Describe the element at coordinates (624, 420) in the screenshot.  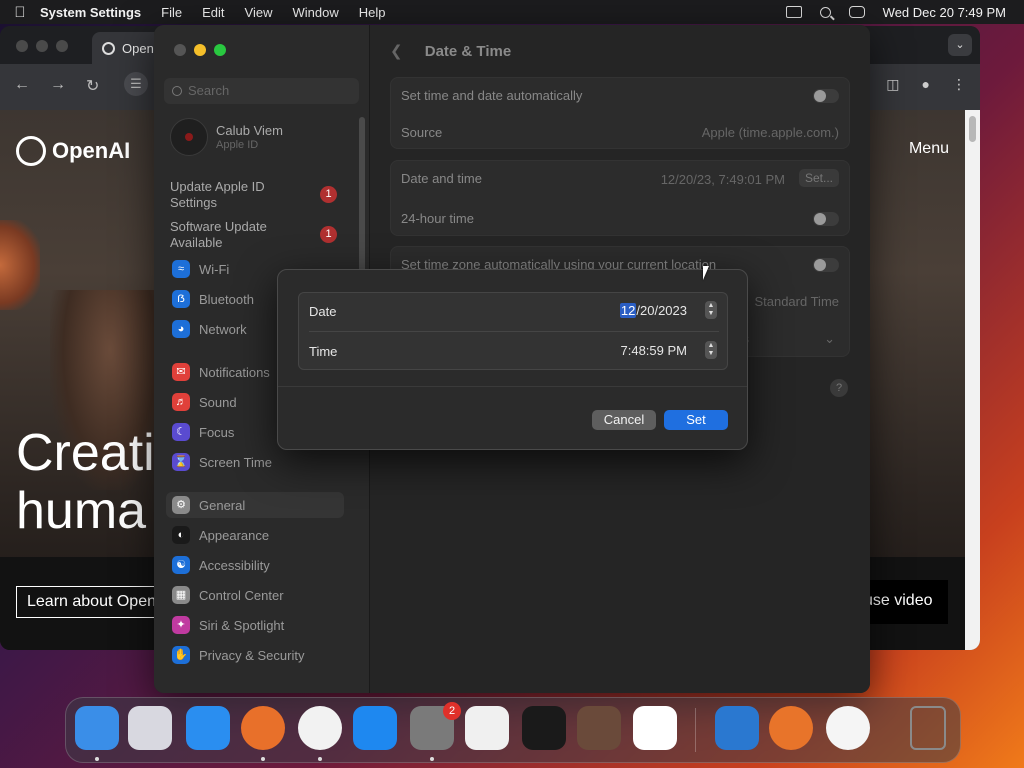
I see `cancel-button: Cancel` at that location.